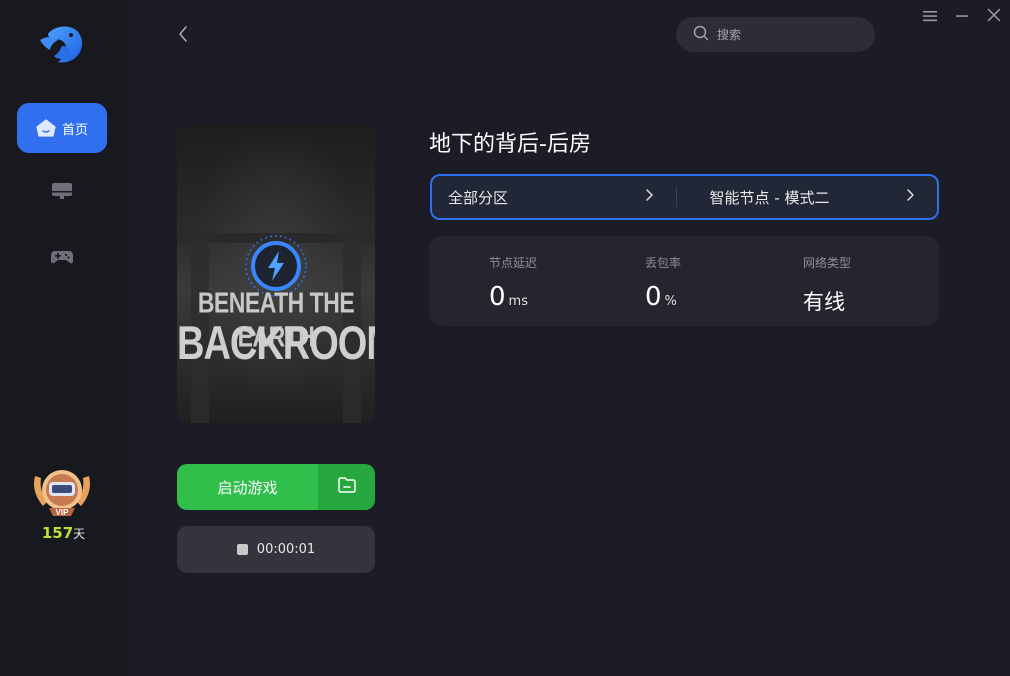 The width and height of the screenshot is (1010, 676). I want to click on game-cover-image: BENEATH THE EARTH BACKROOMS, so click(276, 274).